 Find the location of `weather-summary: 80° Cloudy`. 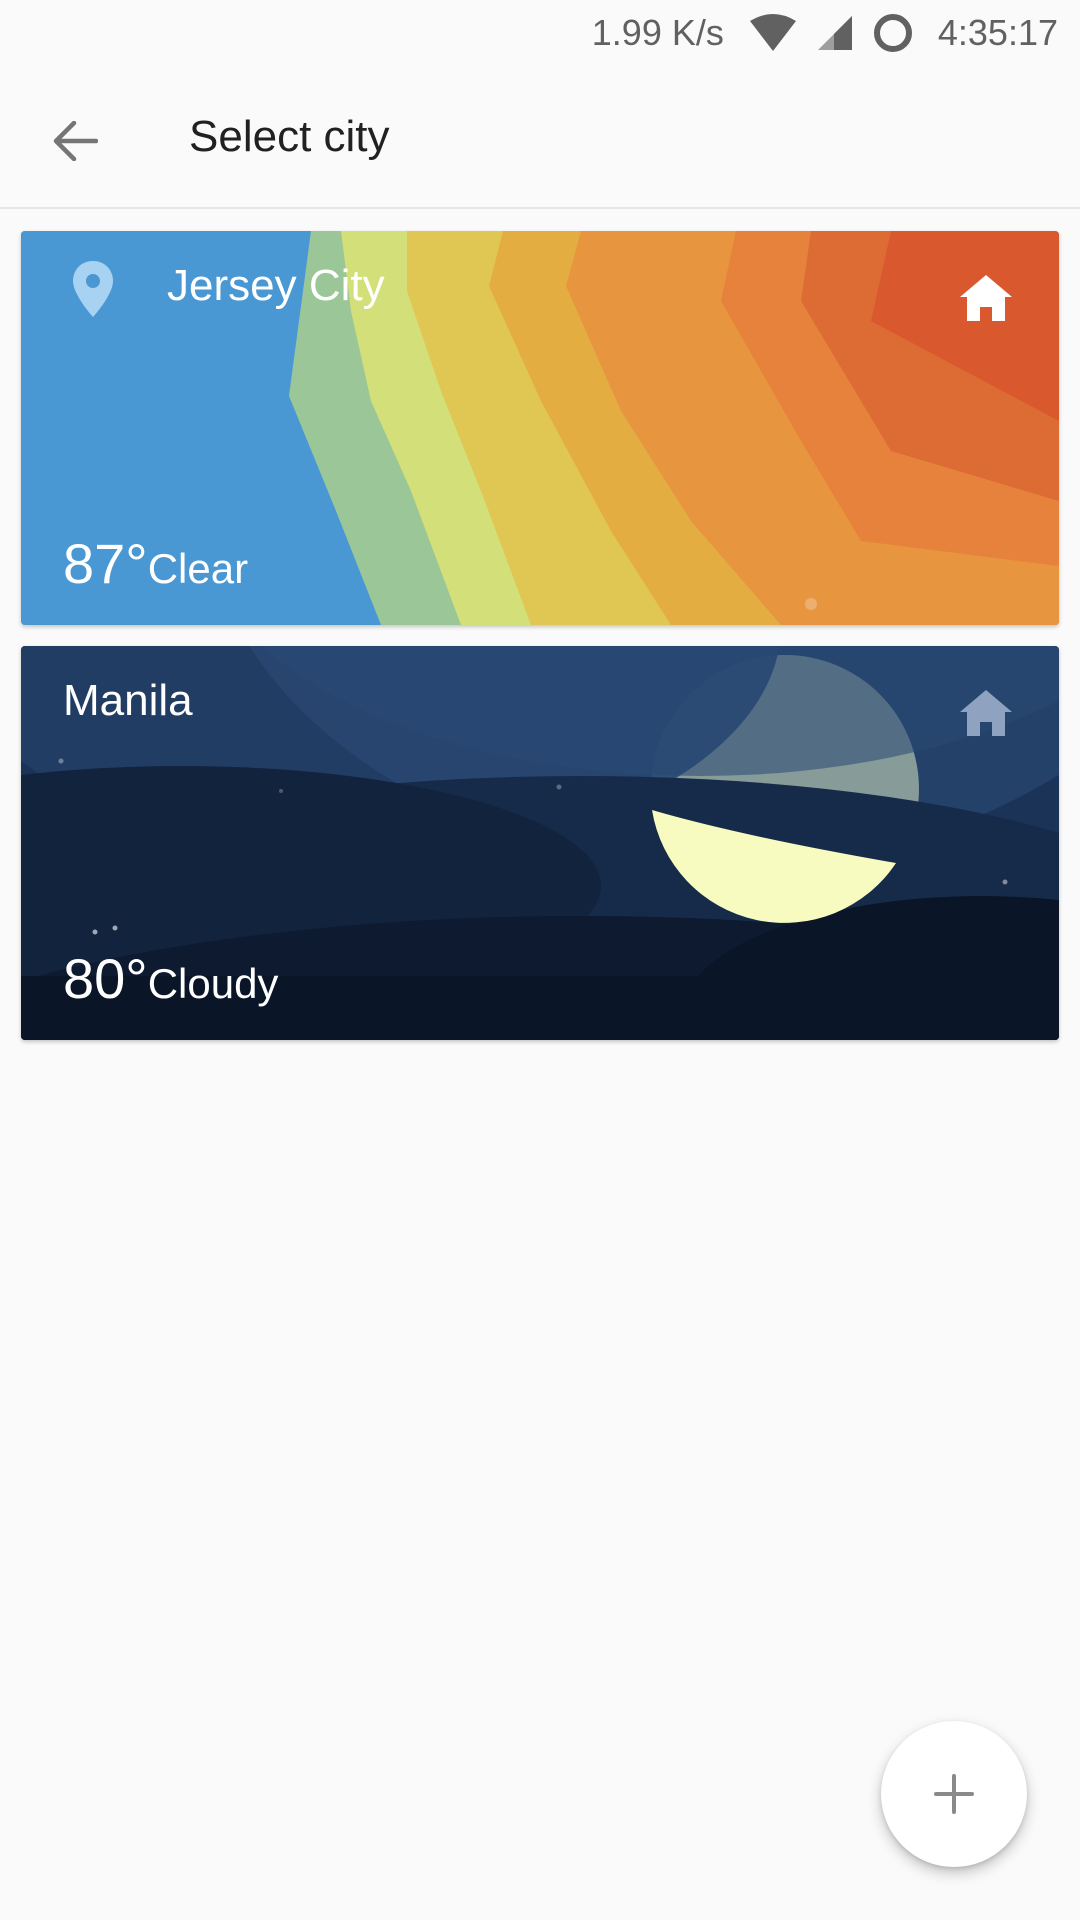

weather-summary: 80° Cloudy is located at coordinates (170, 978).